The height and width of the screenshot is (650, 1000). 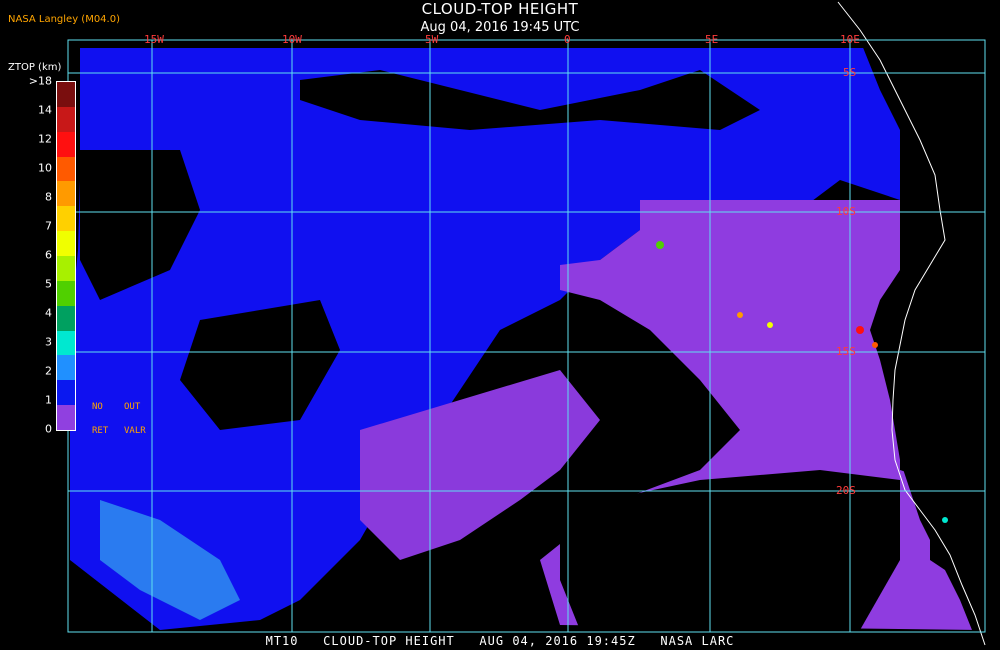 I want to click on legend-label: >18, so click(x=40, y=81).